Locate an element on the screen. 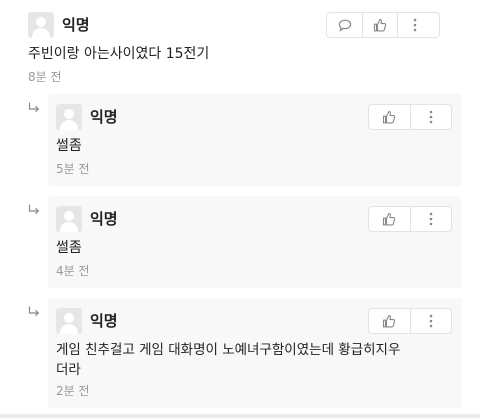  comment-author: 익명 is located at coordinates (76, 25).